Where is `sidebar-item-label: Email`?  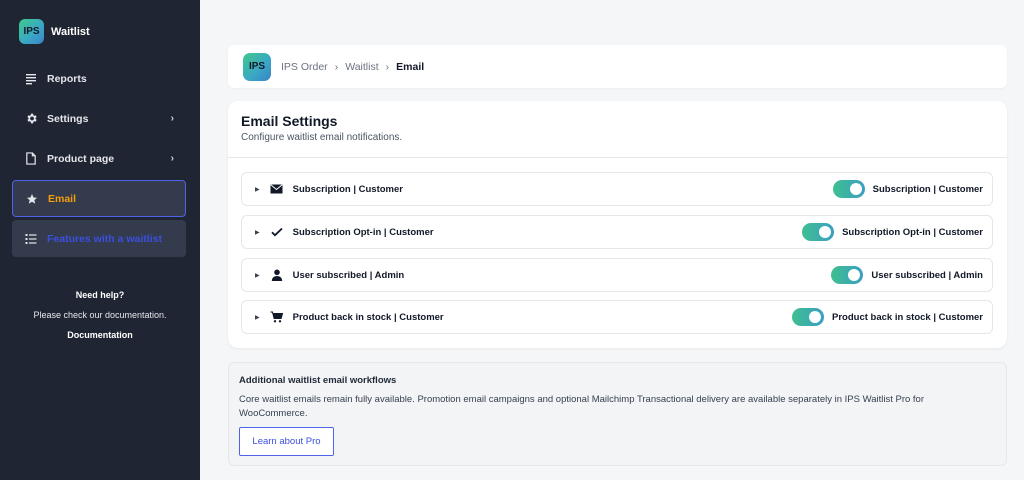
sidebar-item-label: Email is located at coordinates (62, 198).